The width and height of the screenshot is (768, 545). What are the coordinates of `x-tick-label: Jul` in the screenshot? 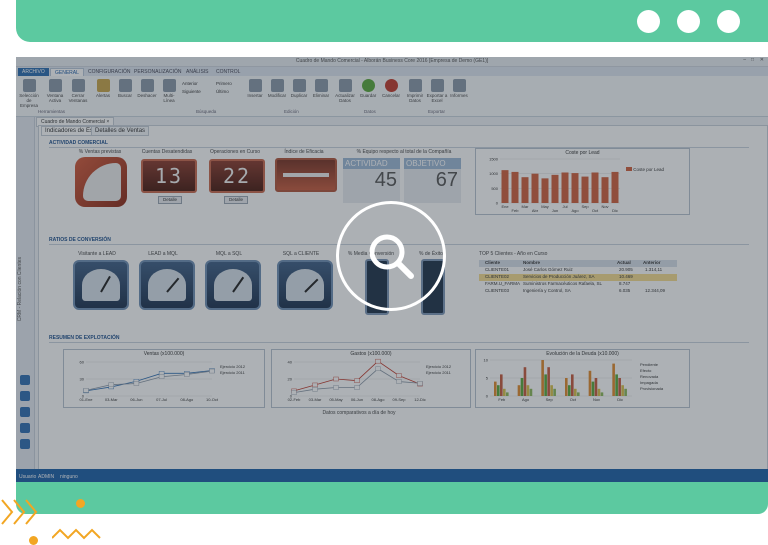 It's located at (564, 206).